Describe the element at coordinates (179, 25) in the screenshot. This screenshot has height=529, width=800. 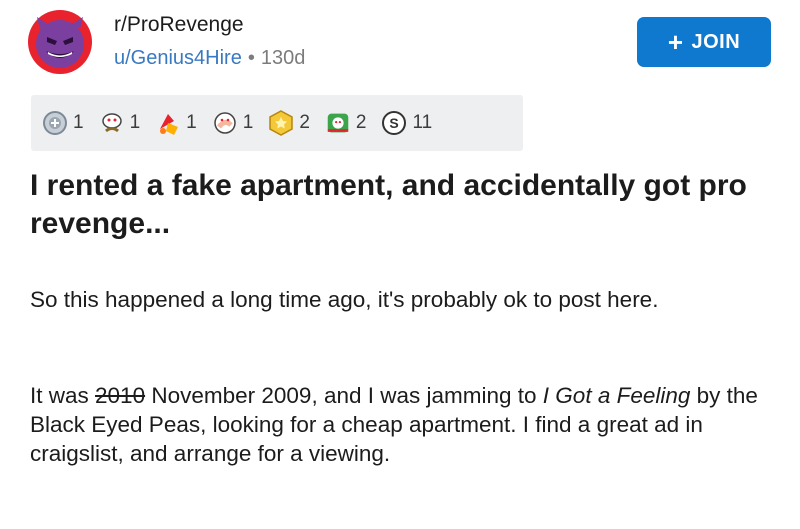
I see `subreddit-name: r/ProRevenge` at that location.